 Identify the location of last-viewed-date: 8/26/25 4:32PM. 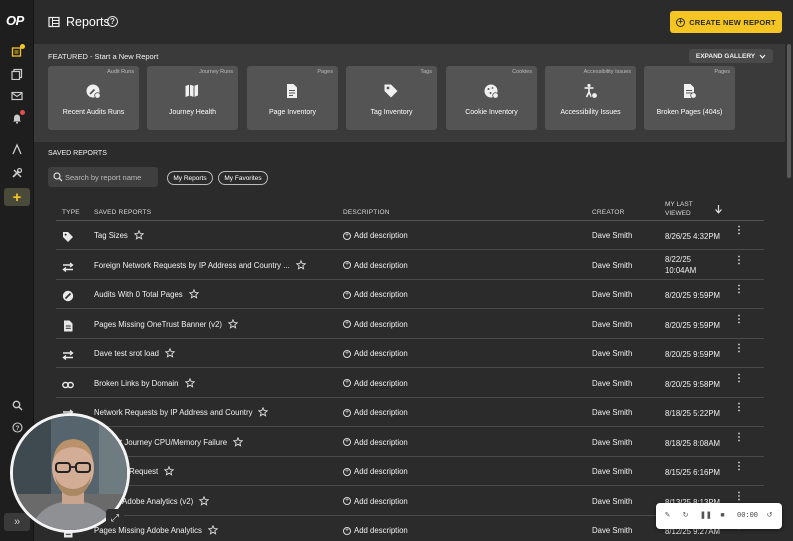
(692, 236).